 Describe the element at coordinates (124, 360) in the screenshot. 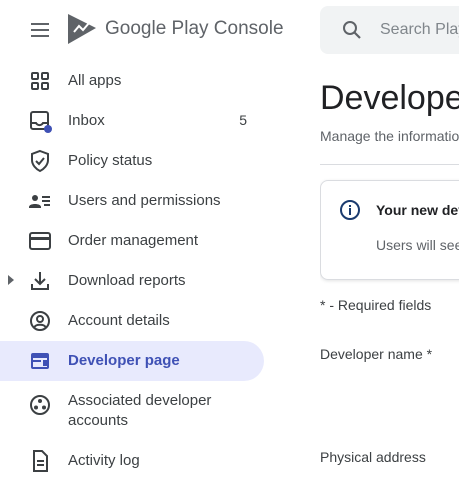

I see `sidebar-item-label: Developer page` at that location.